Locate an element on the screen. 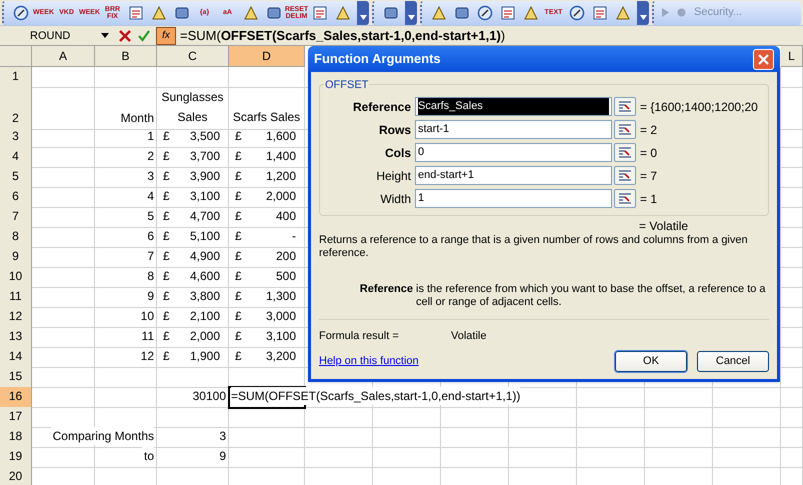  row-header: 16 is located at coordinates (16, 397).